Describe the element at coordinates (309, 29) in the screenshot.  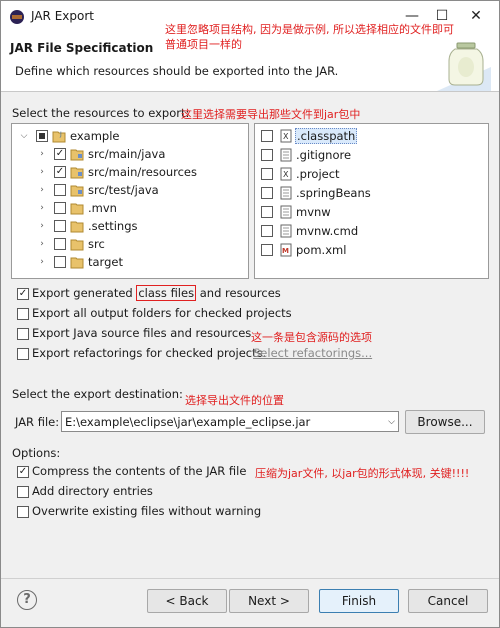
I see `annotation-top: 这里忽略项目结构, 因为是做示例, 所以选择相应的文件即可` at that location.